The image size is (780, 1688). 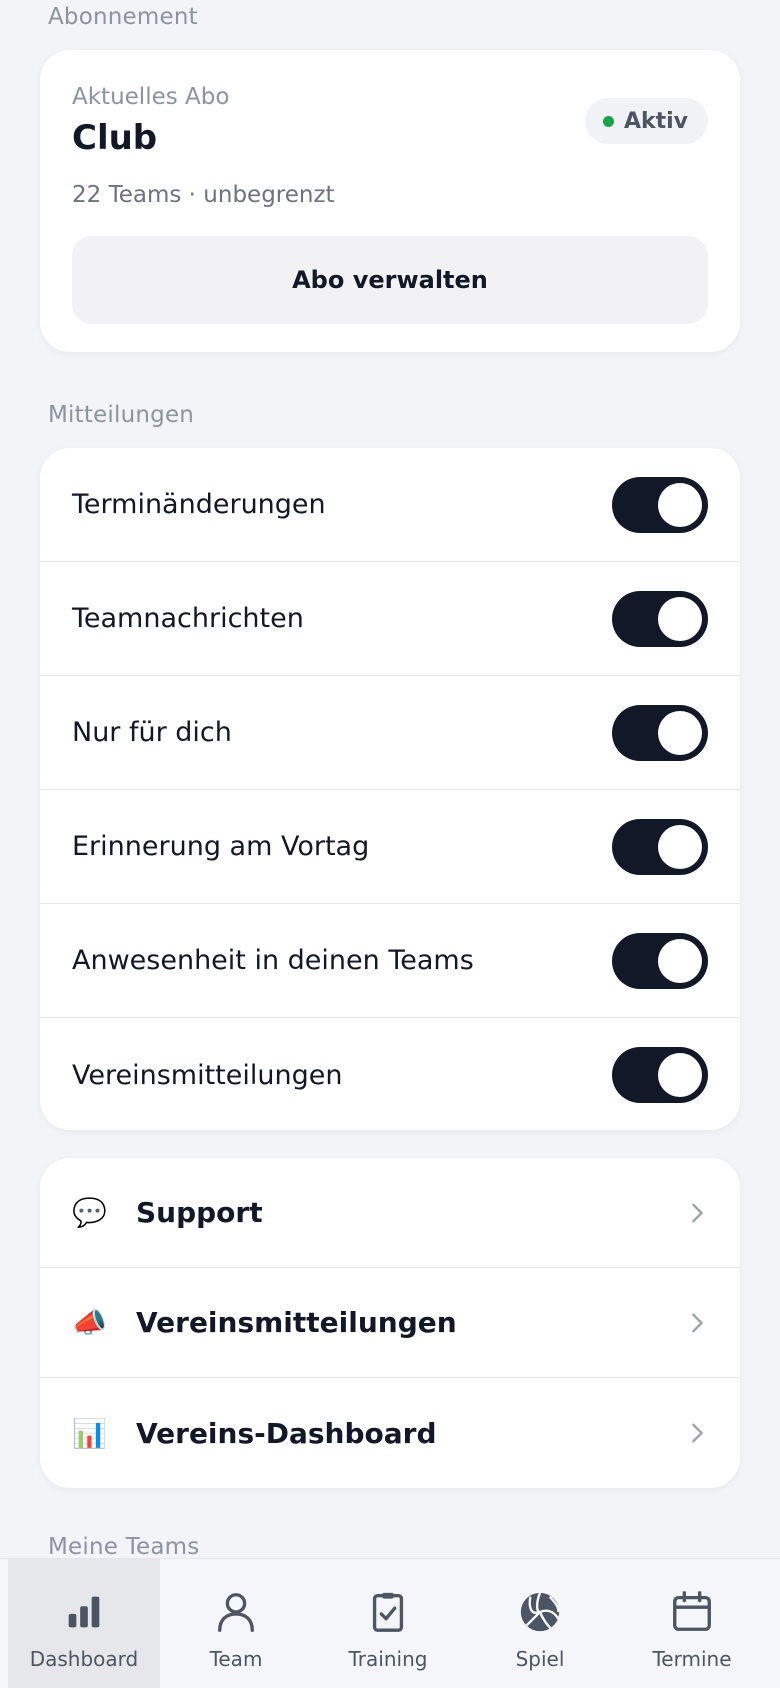 What do you see at coordinates (286, 1433) in the screenshot?
I see `link-label: Vereins-Dashboard` at bounding box center [286, 1433].